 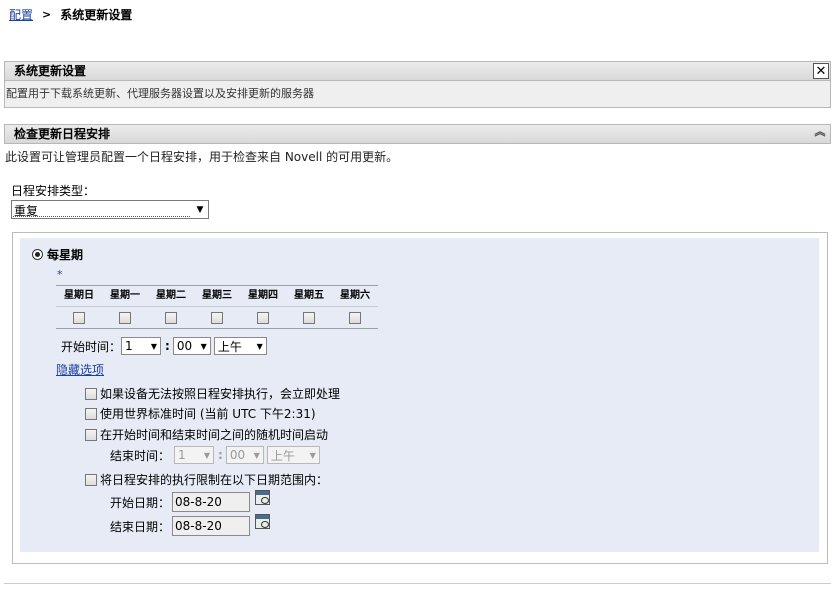 I want to click on weekday-header-row: 星期日 星期一 星期二 星期三 星期四 星期五 星期六, so click(x=217, y=296).